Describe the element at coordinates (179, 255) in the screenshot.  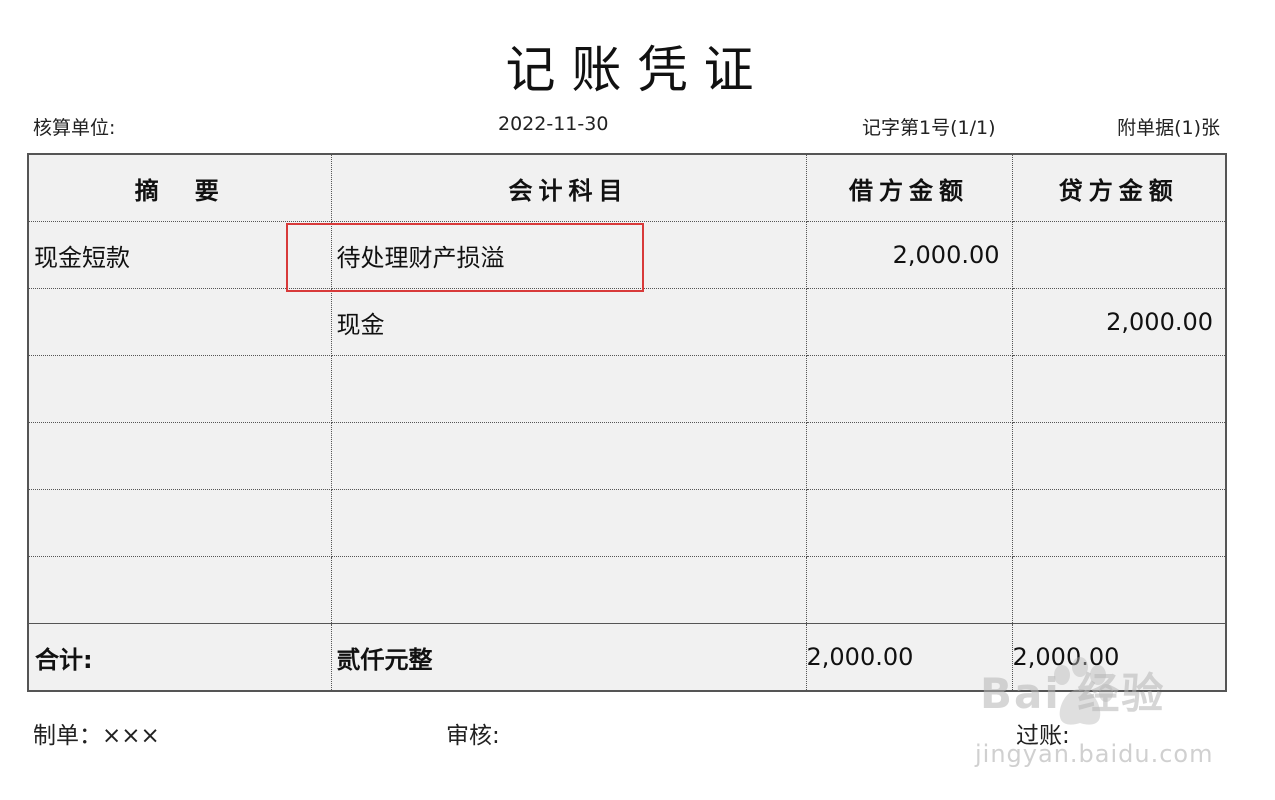
I see `cell-summary: 现金短款` at that location.